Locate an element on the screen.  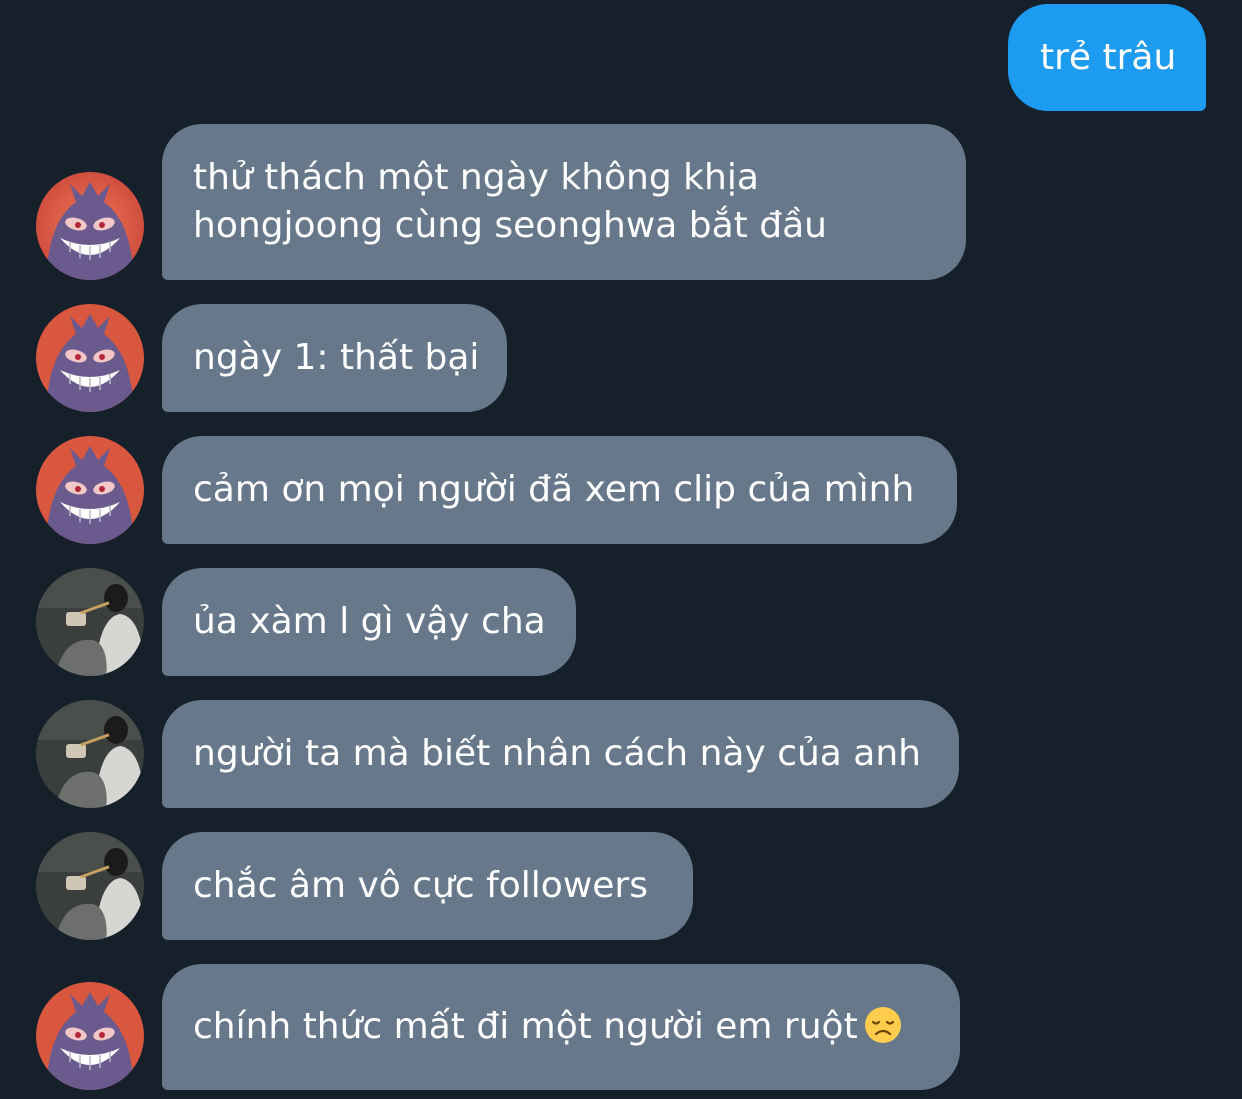
message-text: ủa xàm l gì vậy cha is located at coordinates (369, 621).